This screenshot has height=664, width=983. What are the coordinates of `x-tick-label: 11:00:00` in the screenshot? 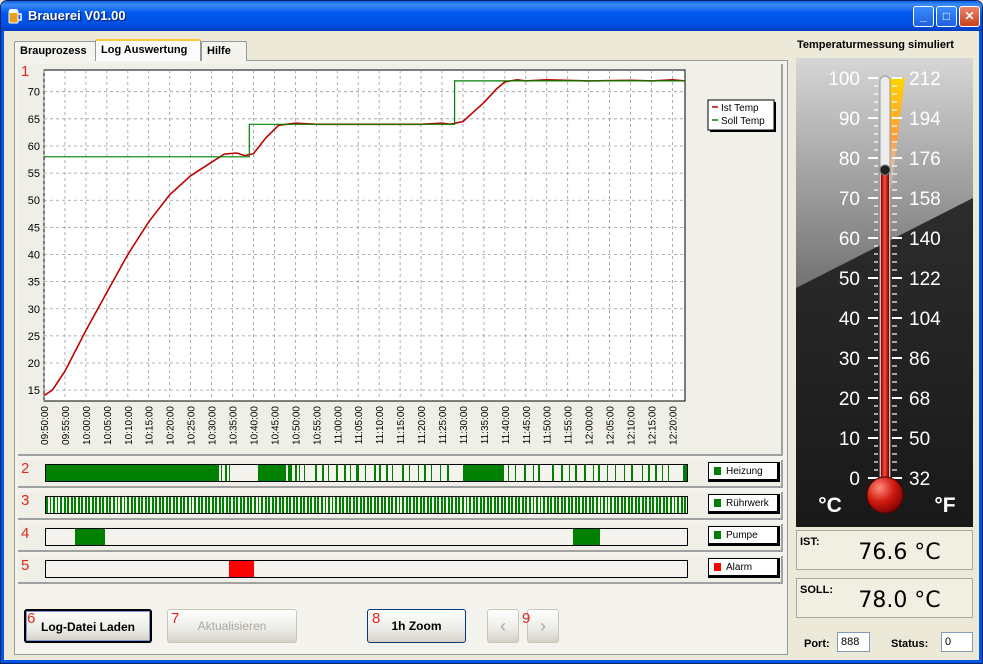 It's located at (338, 425).